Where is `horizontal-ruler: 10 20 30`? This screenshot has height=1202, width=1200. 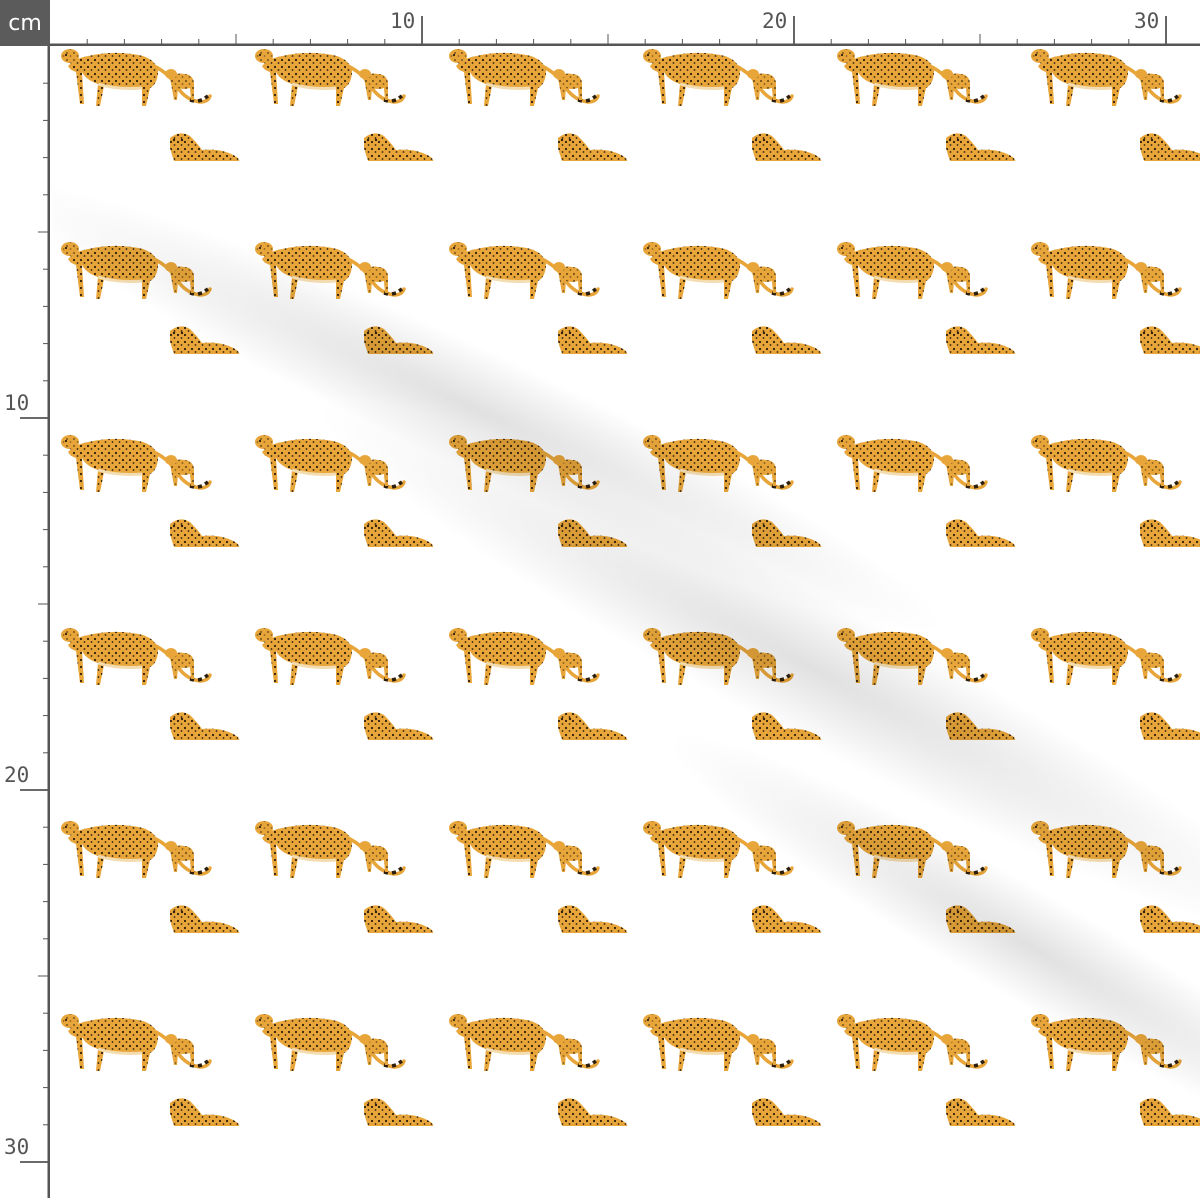 horizontal-ruler: 10 20 30 is located at coordinates (625, 23).